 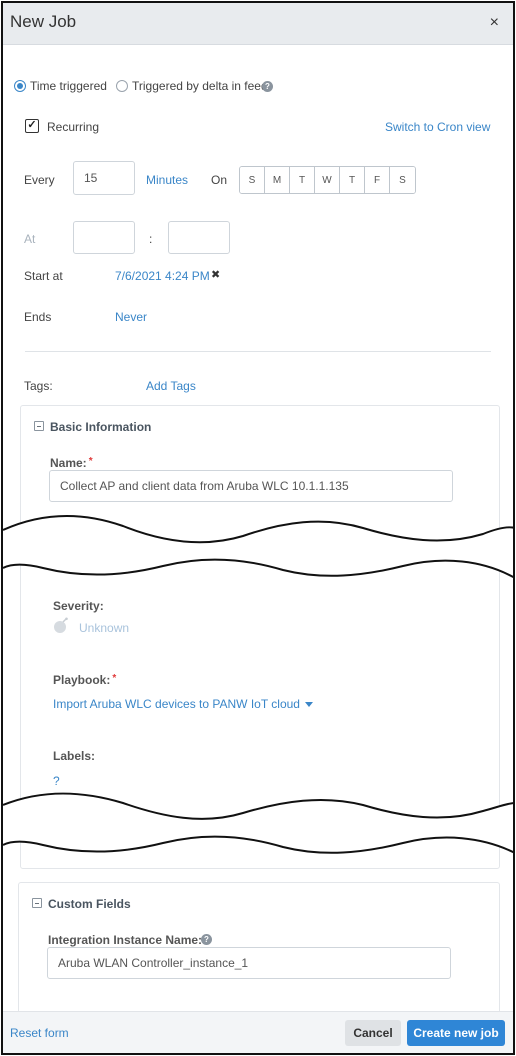 What do you see at coordinates (39, 1033) in the screenshot?
I see `reset-form-link: Reset form` at bounding box center [39, 1033].